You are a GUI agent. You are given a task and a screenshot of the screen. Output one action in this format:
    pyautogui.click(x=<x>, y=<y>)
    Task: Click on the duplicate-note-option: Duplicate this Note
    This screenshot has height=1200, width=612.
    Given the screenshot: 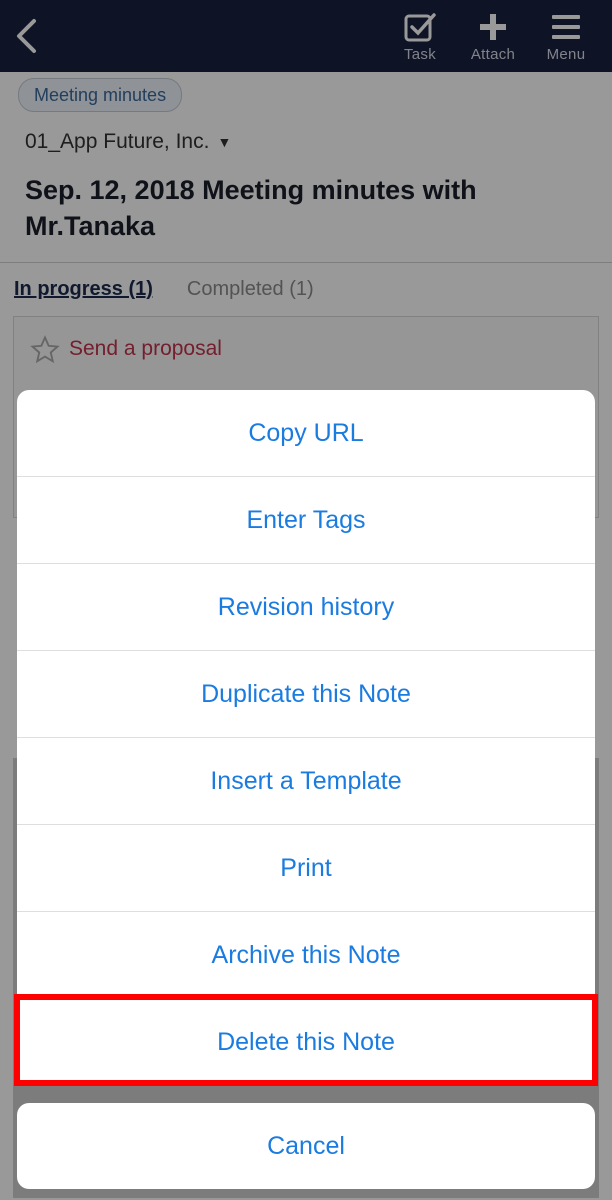 What is the action you would take?
    pyautogui.click(x=306, y=694)
    